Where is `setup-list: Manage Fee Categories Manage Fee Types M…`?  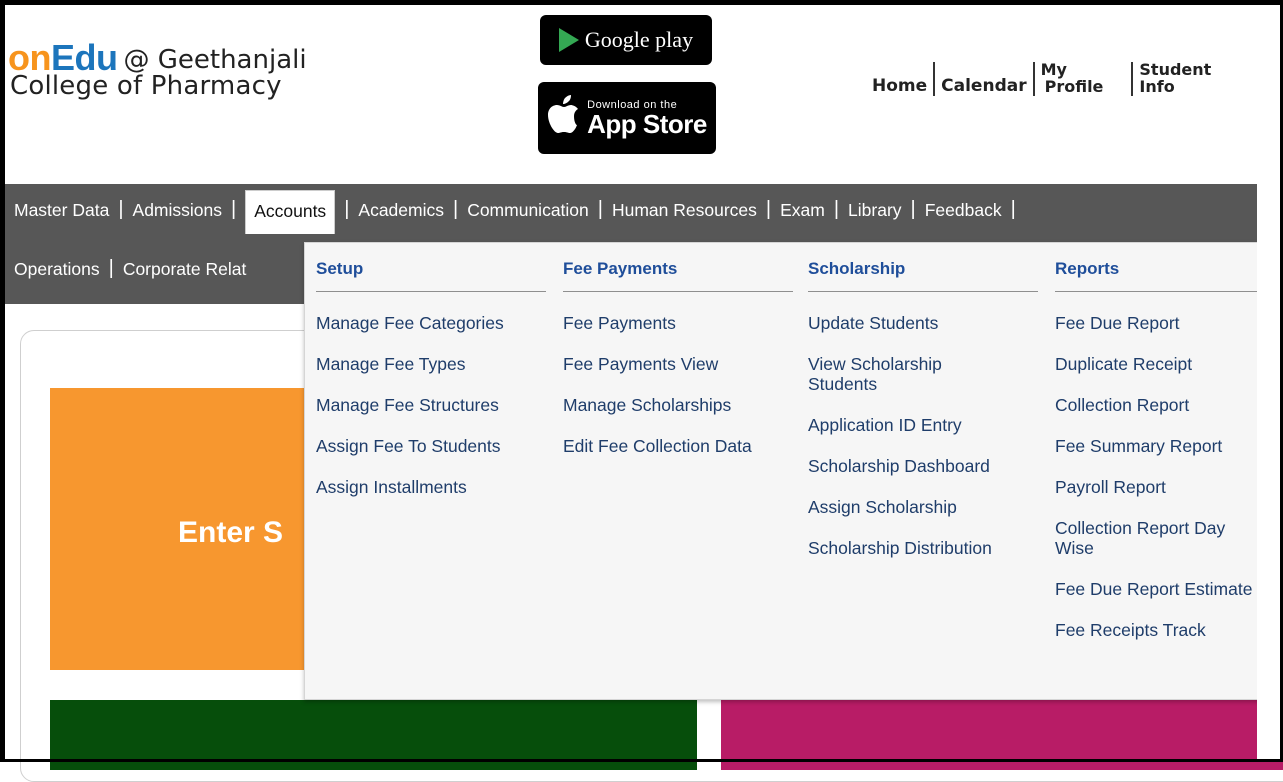 setup-list: Manage Fee Categories Manage Fee Types M… is located at coordinates (410, 415).